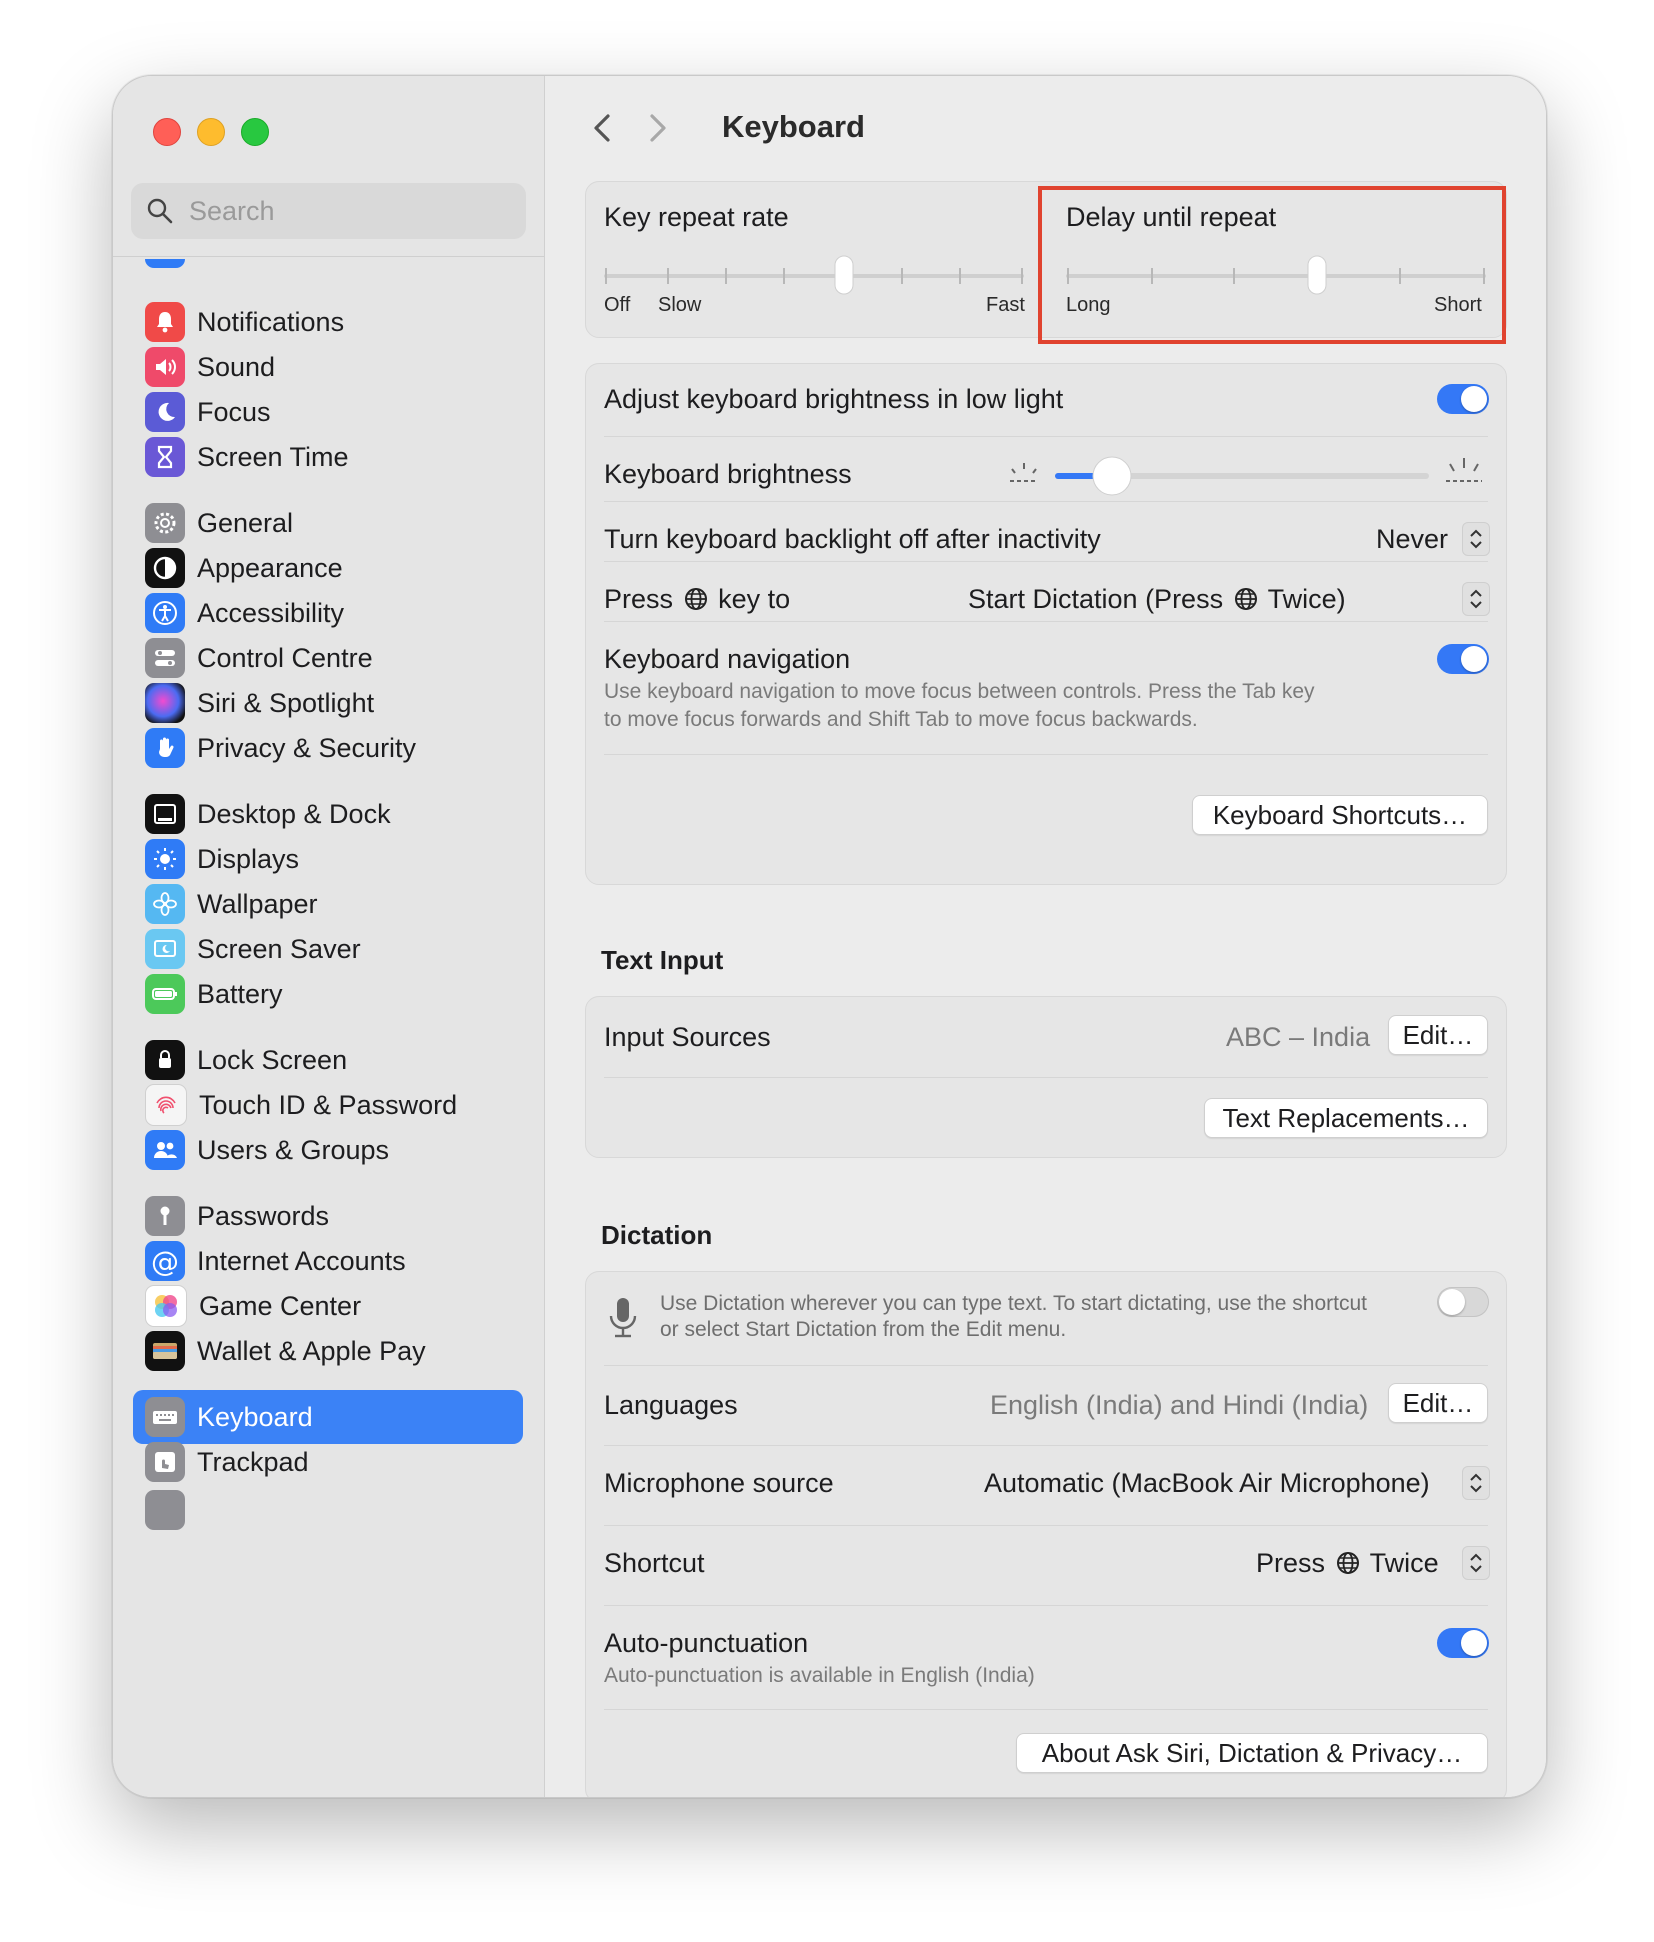 Image resolution: width=1654 pixels, height=1942 pixels. What do you see at coordinates (1096, 599) in the screenshot?
I see `press-key-value-prefix: Start Dictation (Press` at bounding box center [1096, 599].